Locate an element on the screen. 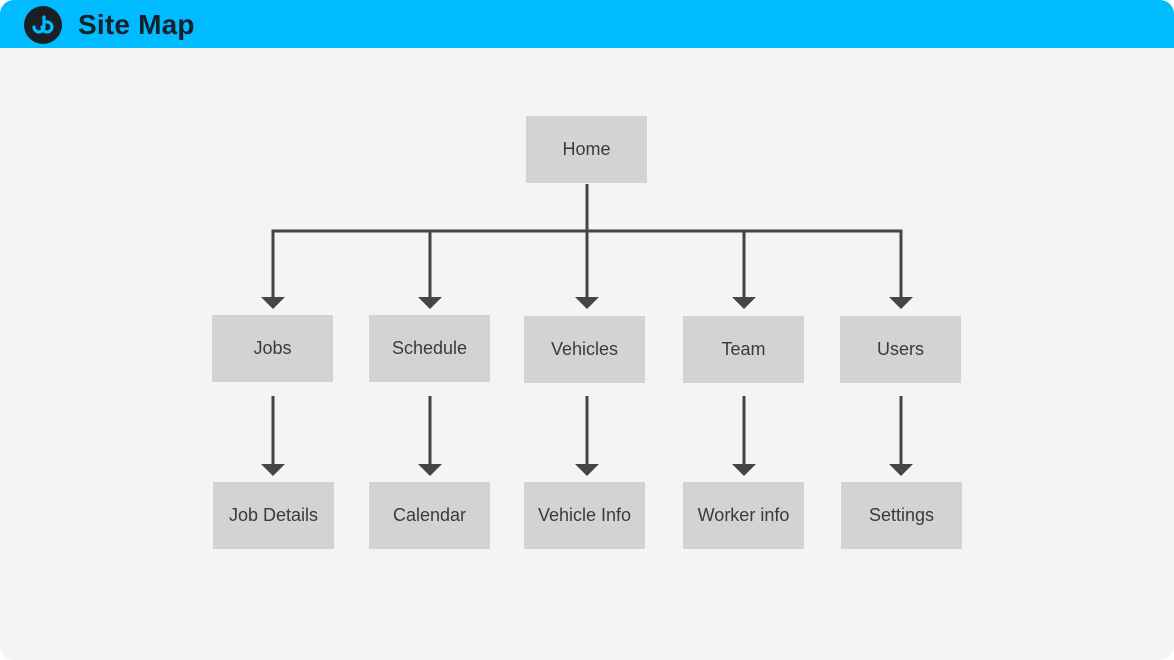  node-label: Calendar is located at coordinates (429, 515).